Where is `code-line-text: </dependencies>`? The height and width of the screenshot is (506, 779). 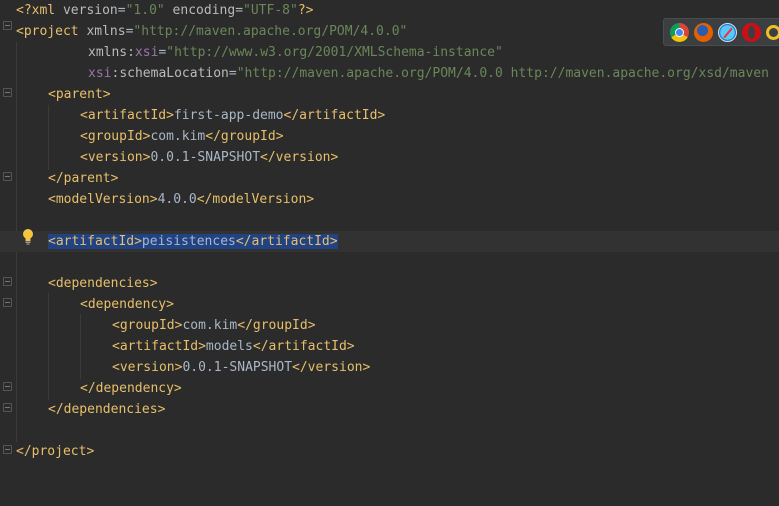 code-line-text: </dependencies> is located at coordinates (106, 409).